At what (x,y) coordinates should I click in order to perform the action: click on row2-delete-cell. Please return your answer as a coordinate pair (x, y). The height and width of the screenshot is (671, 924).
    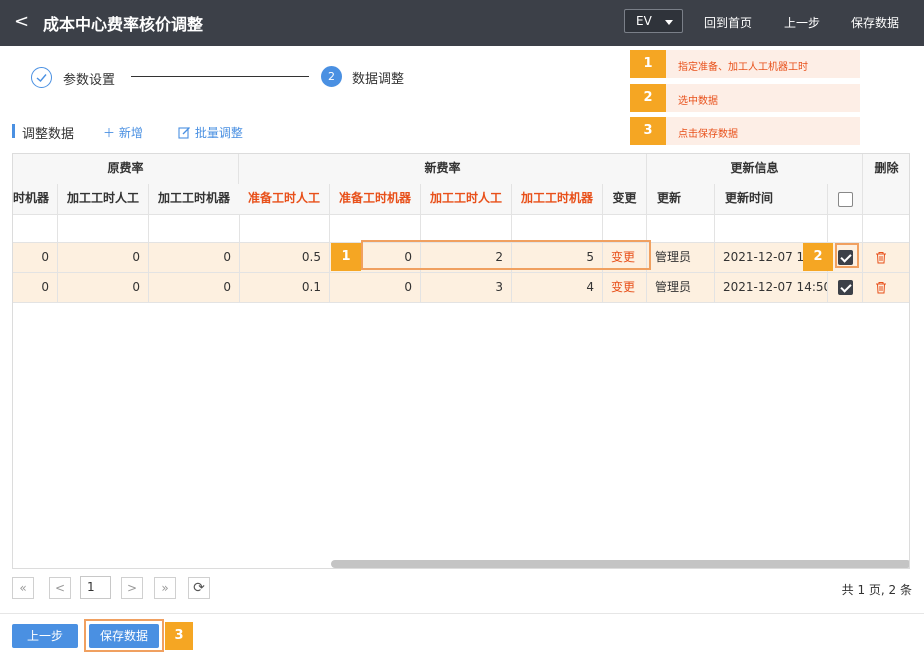
    Looking at the image, I should click on (886, 288).